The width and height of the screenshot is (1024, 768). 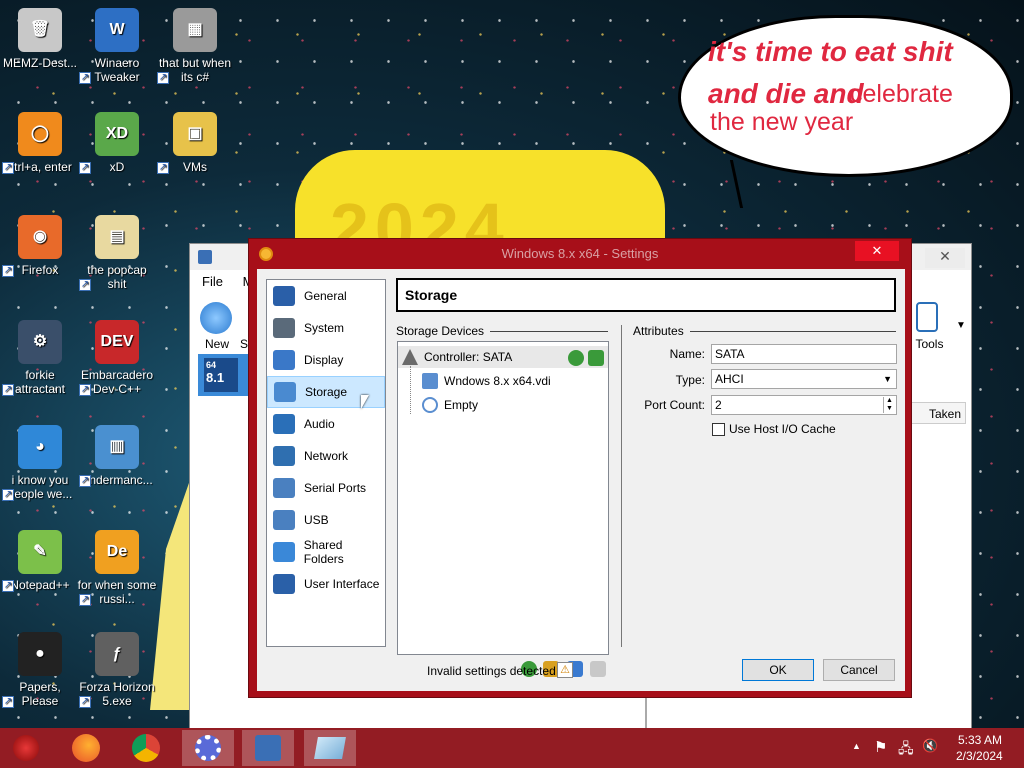 What do you see at coordinates (284, 488) in the screenshot?
I see `serial-ports-icon` at bounding box center [284, 488].